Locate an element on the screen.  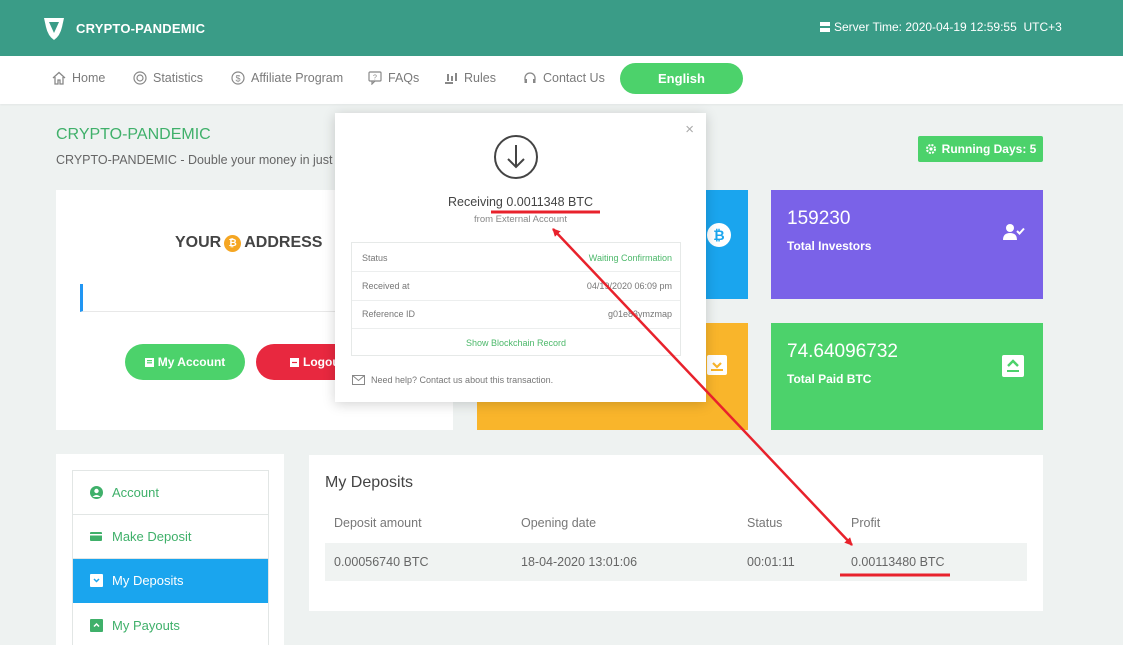
address-title-left: YOUR is located at coordinates (198, 242).